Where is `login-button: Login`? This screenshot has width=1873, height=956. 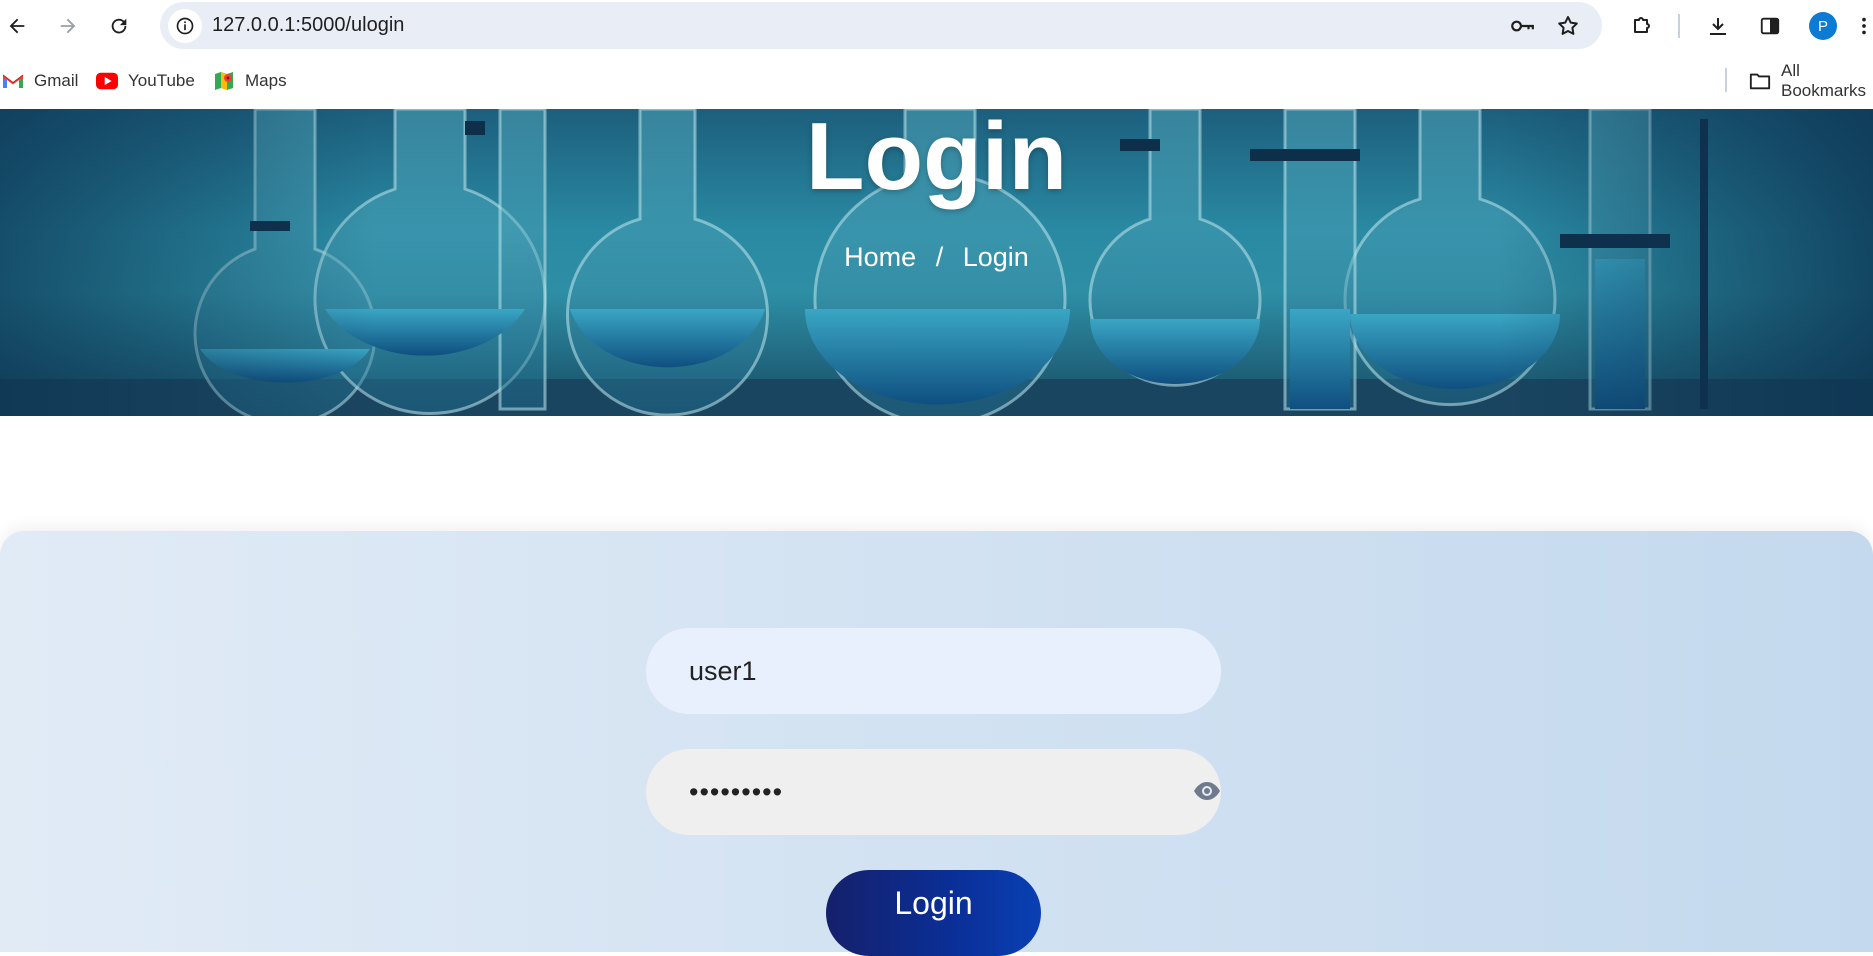 login-button: Login is located at coordinates (933, 913).